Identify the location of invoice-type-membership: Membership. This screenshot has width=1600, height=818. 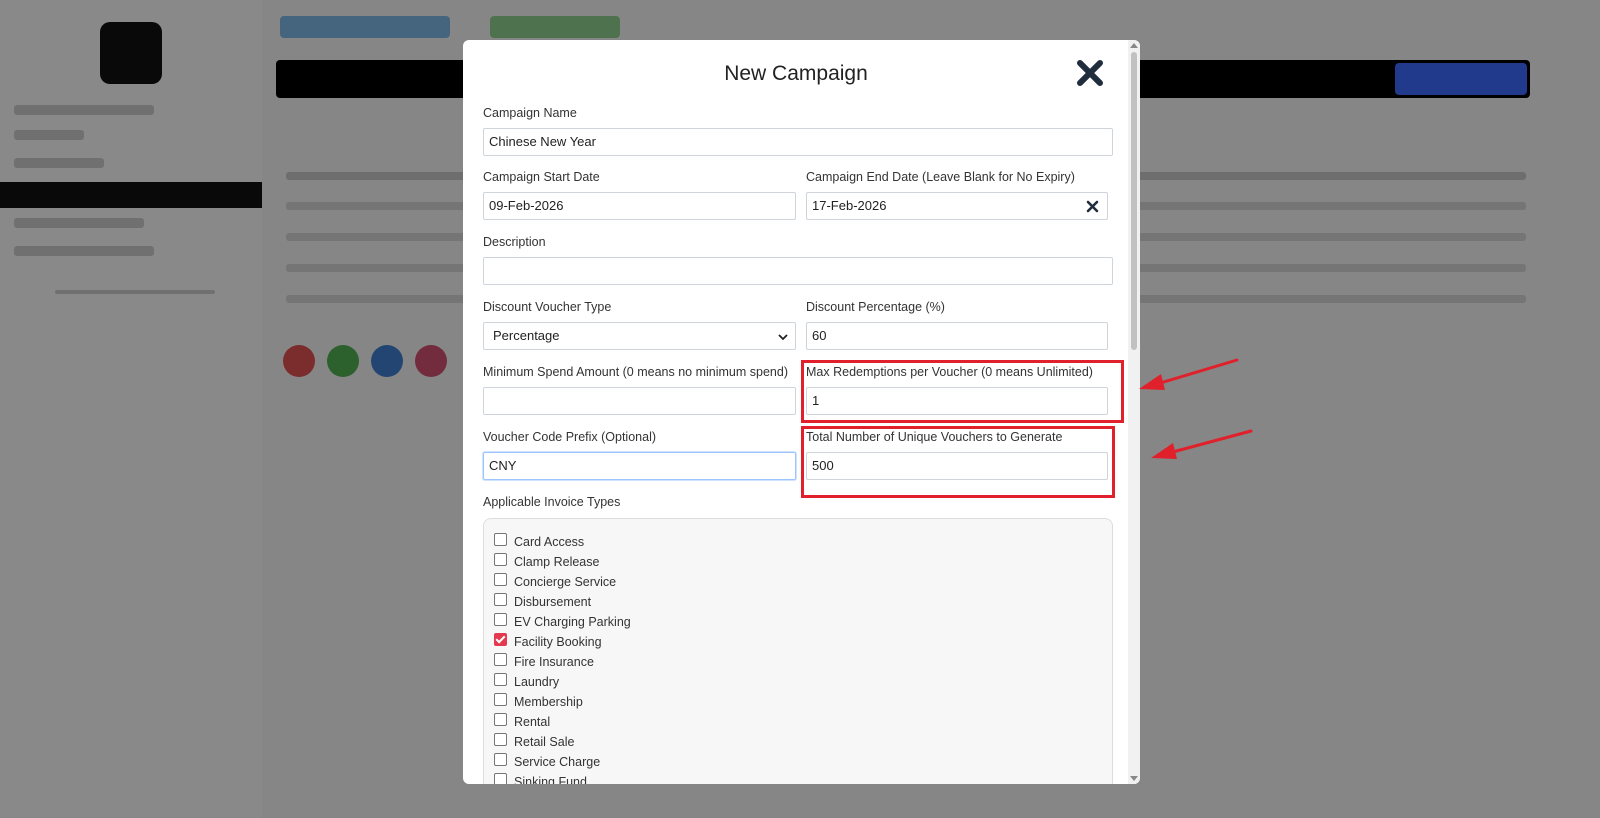
(538, 701).